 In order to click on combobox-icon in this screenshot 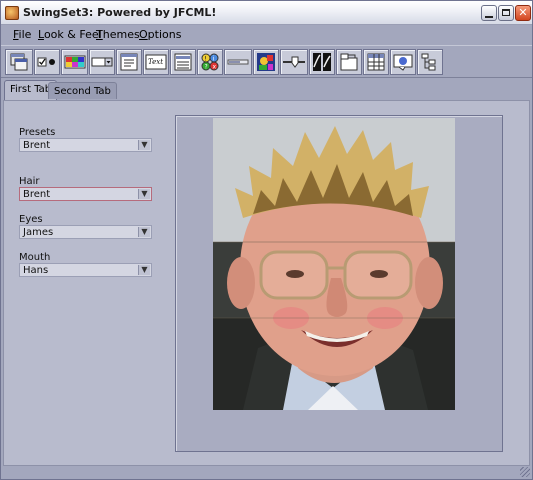, I will do `click(102, 62)`.